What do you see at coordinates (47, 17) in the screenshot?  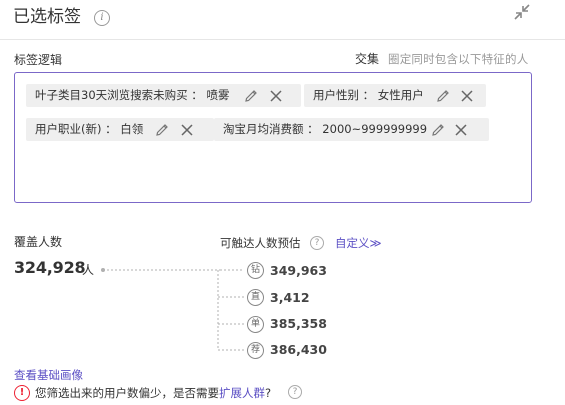 I see `panel-title: 已选标签` at bounding box center [47, 17].